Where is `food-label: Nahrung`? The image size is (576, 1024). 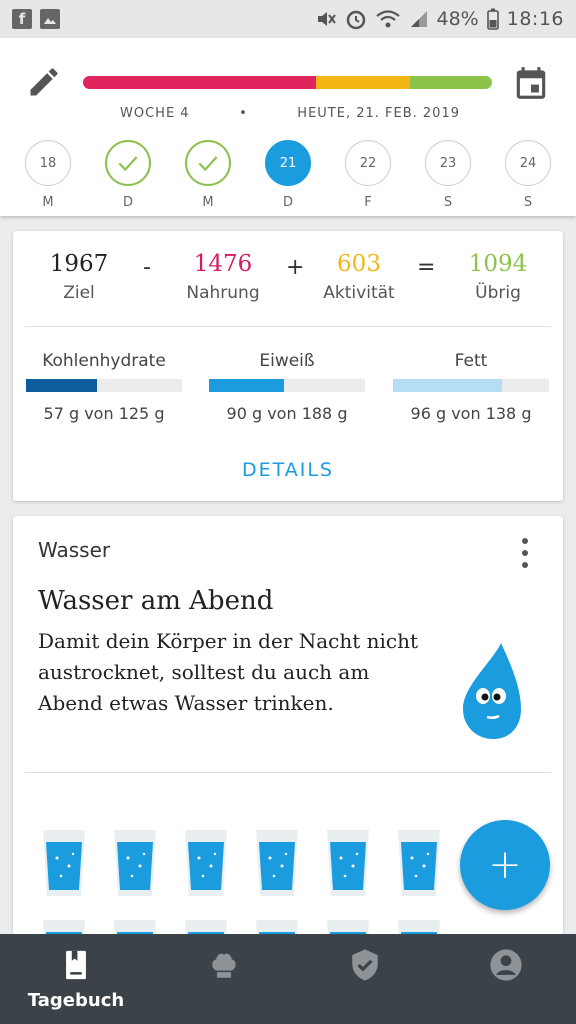 food-label: Nahrung is located at coordinates (223, 293).